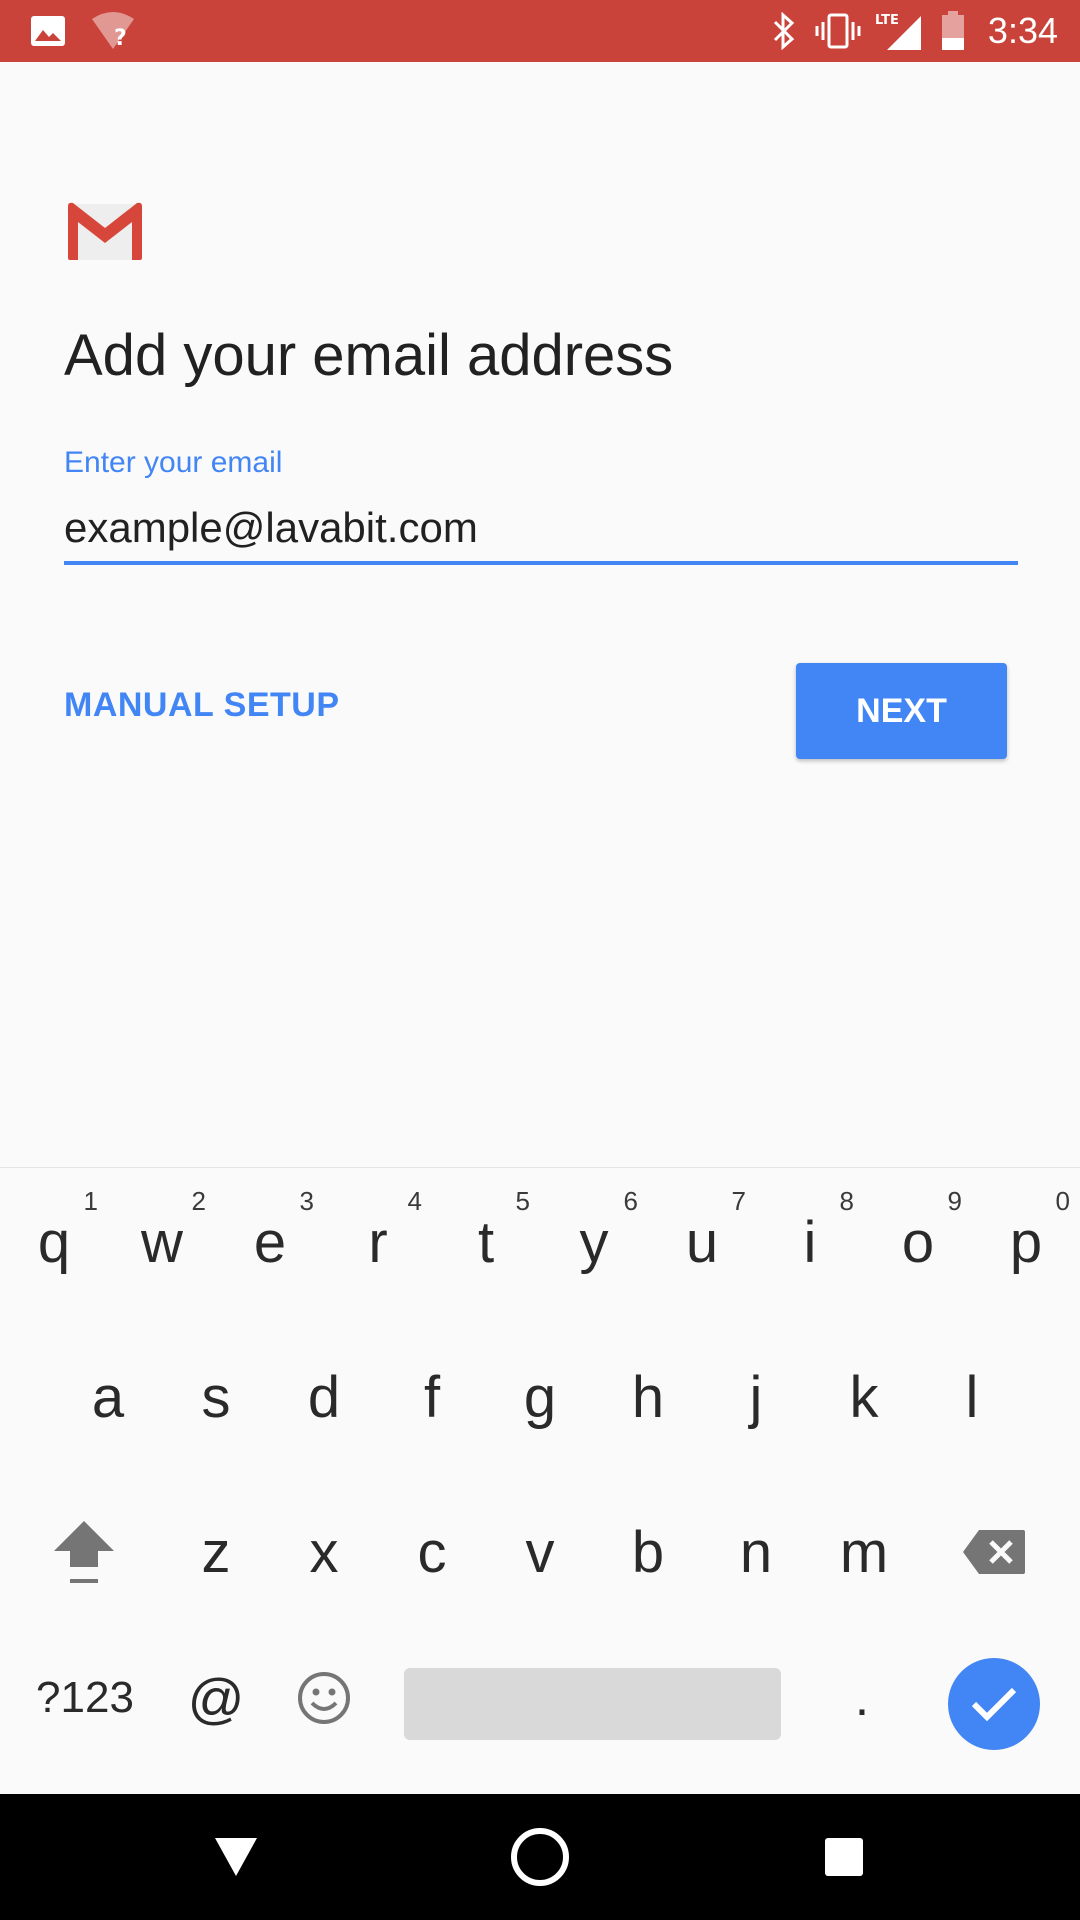 The image size is (1080, 1920). Describe the element at coordinates (864, 1397) in the screenshot. I see `key-k: k` at that location.